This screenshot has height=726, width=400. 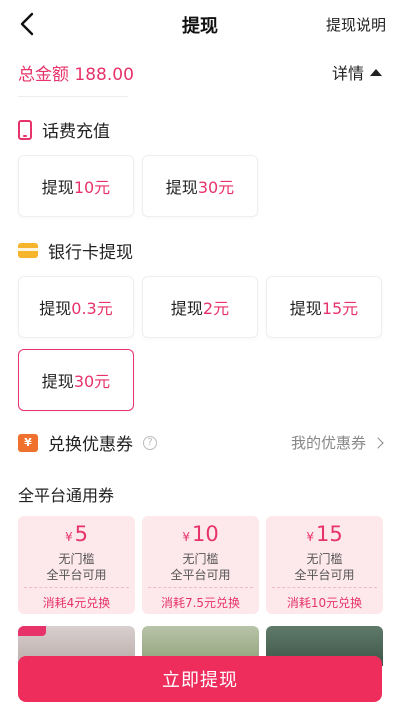 I want to click on details-toggle: 详情, so click(x=357, y=72).